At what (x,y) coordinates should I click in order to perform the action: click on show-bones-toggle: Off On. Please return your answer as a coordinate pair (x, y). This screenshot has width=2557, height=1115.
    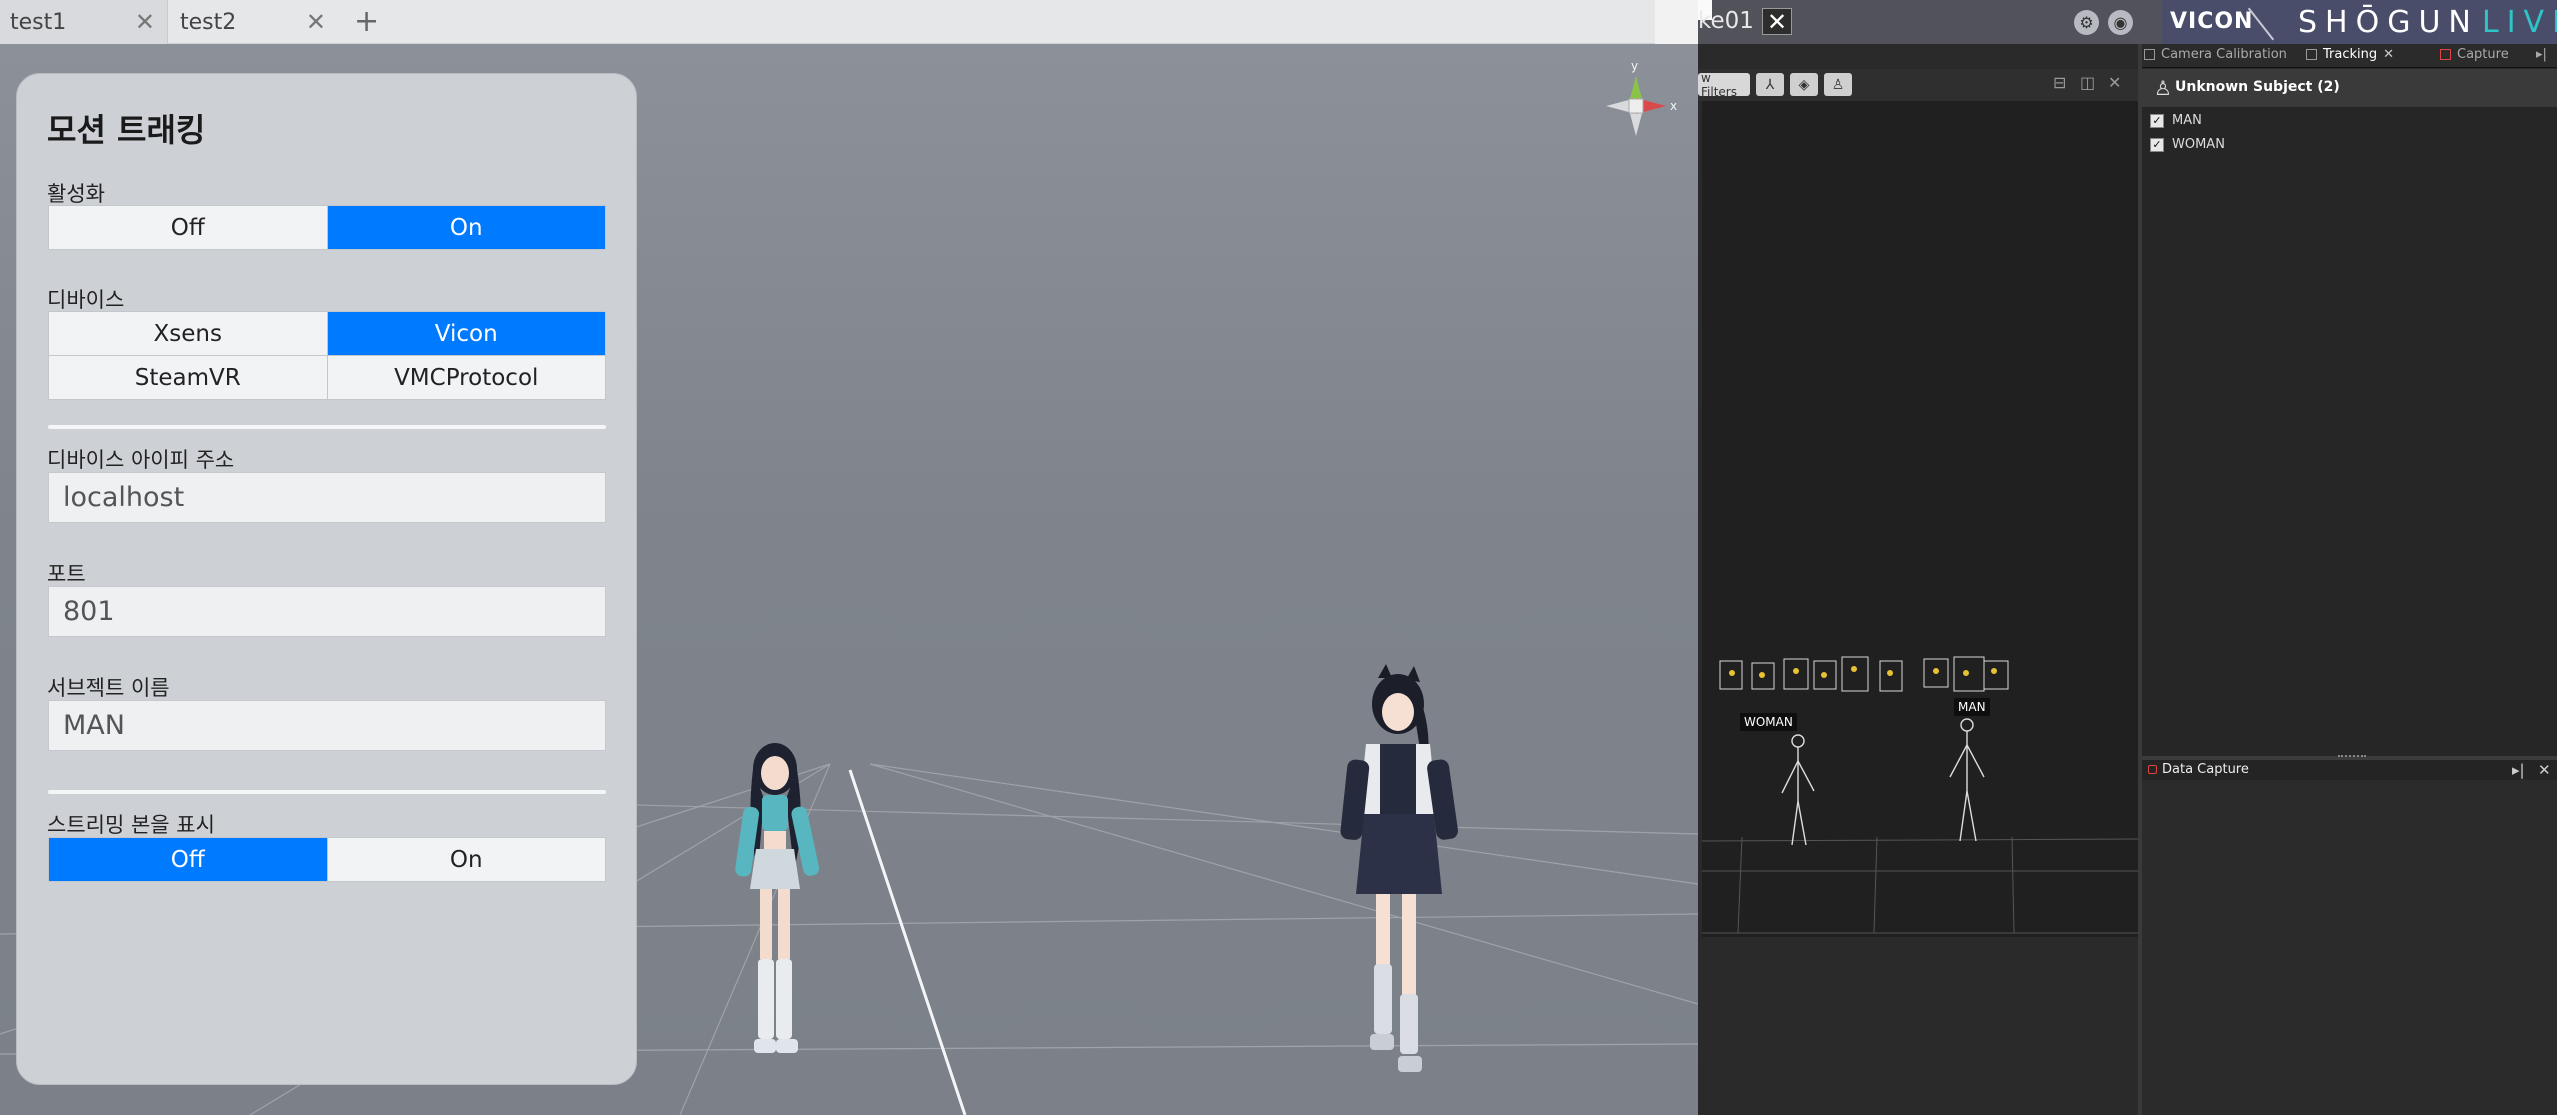
    Looking at the image, I should click on (327, 859).